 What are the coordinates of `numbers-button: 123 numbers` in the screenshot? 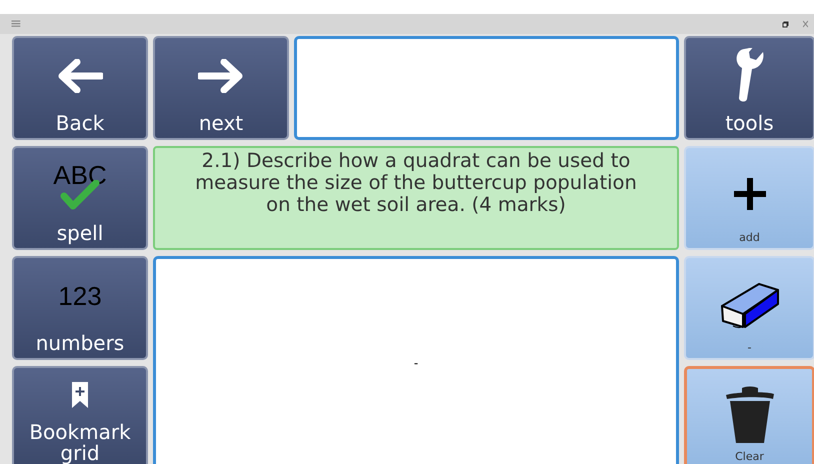 It's located at (80, 308).